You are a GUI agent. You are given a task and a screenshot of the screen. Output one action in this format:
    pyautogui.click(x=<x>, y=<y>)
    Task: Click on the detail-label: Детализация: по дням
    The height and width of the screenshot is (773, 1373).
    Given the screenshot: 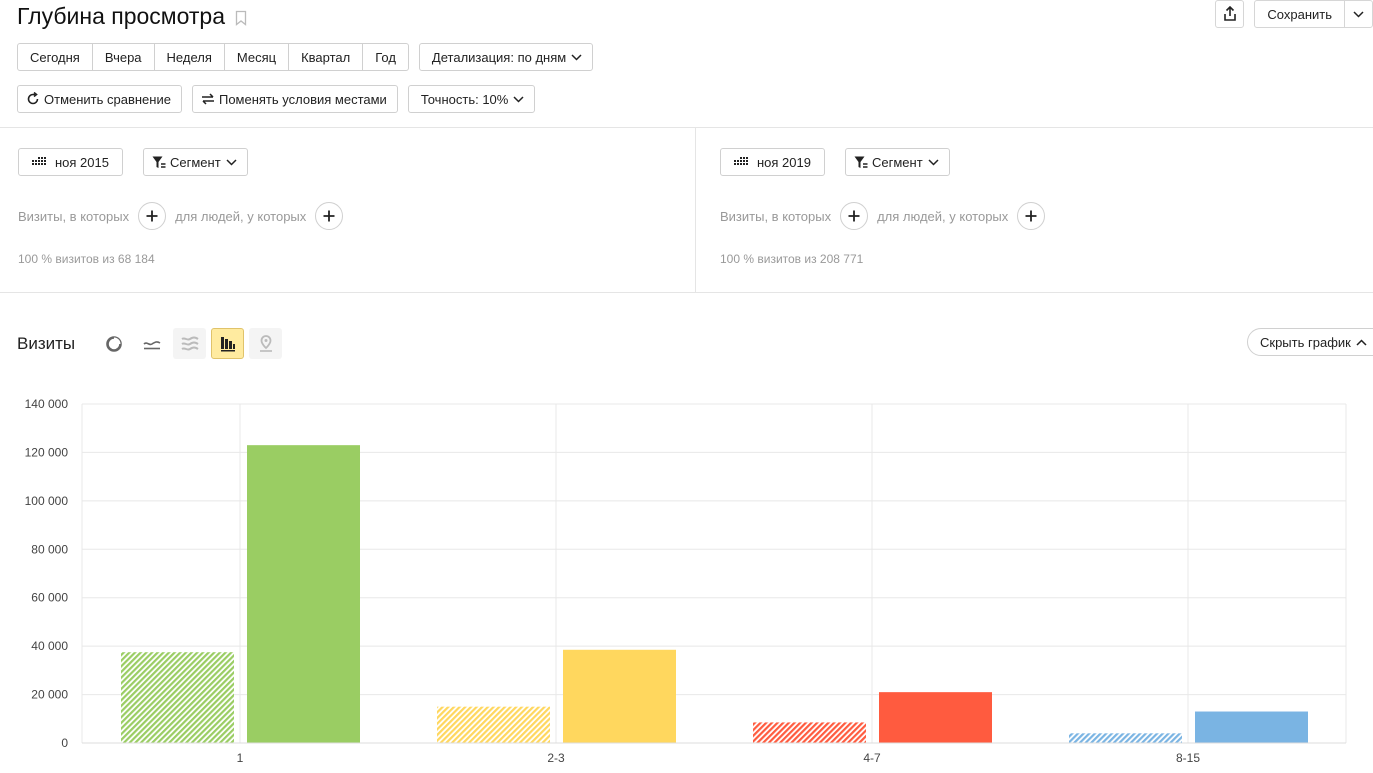 What is the action you would take?
    pyautogui.click(x=499, y=57)
    